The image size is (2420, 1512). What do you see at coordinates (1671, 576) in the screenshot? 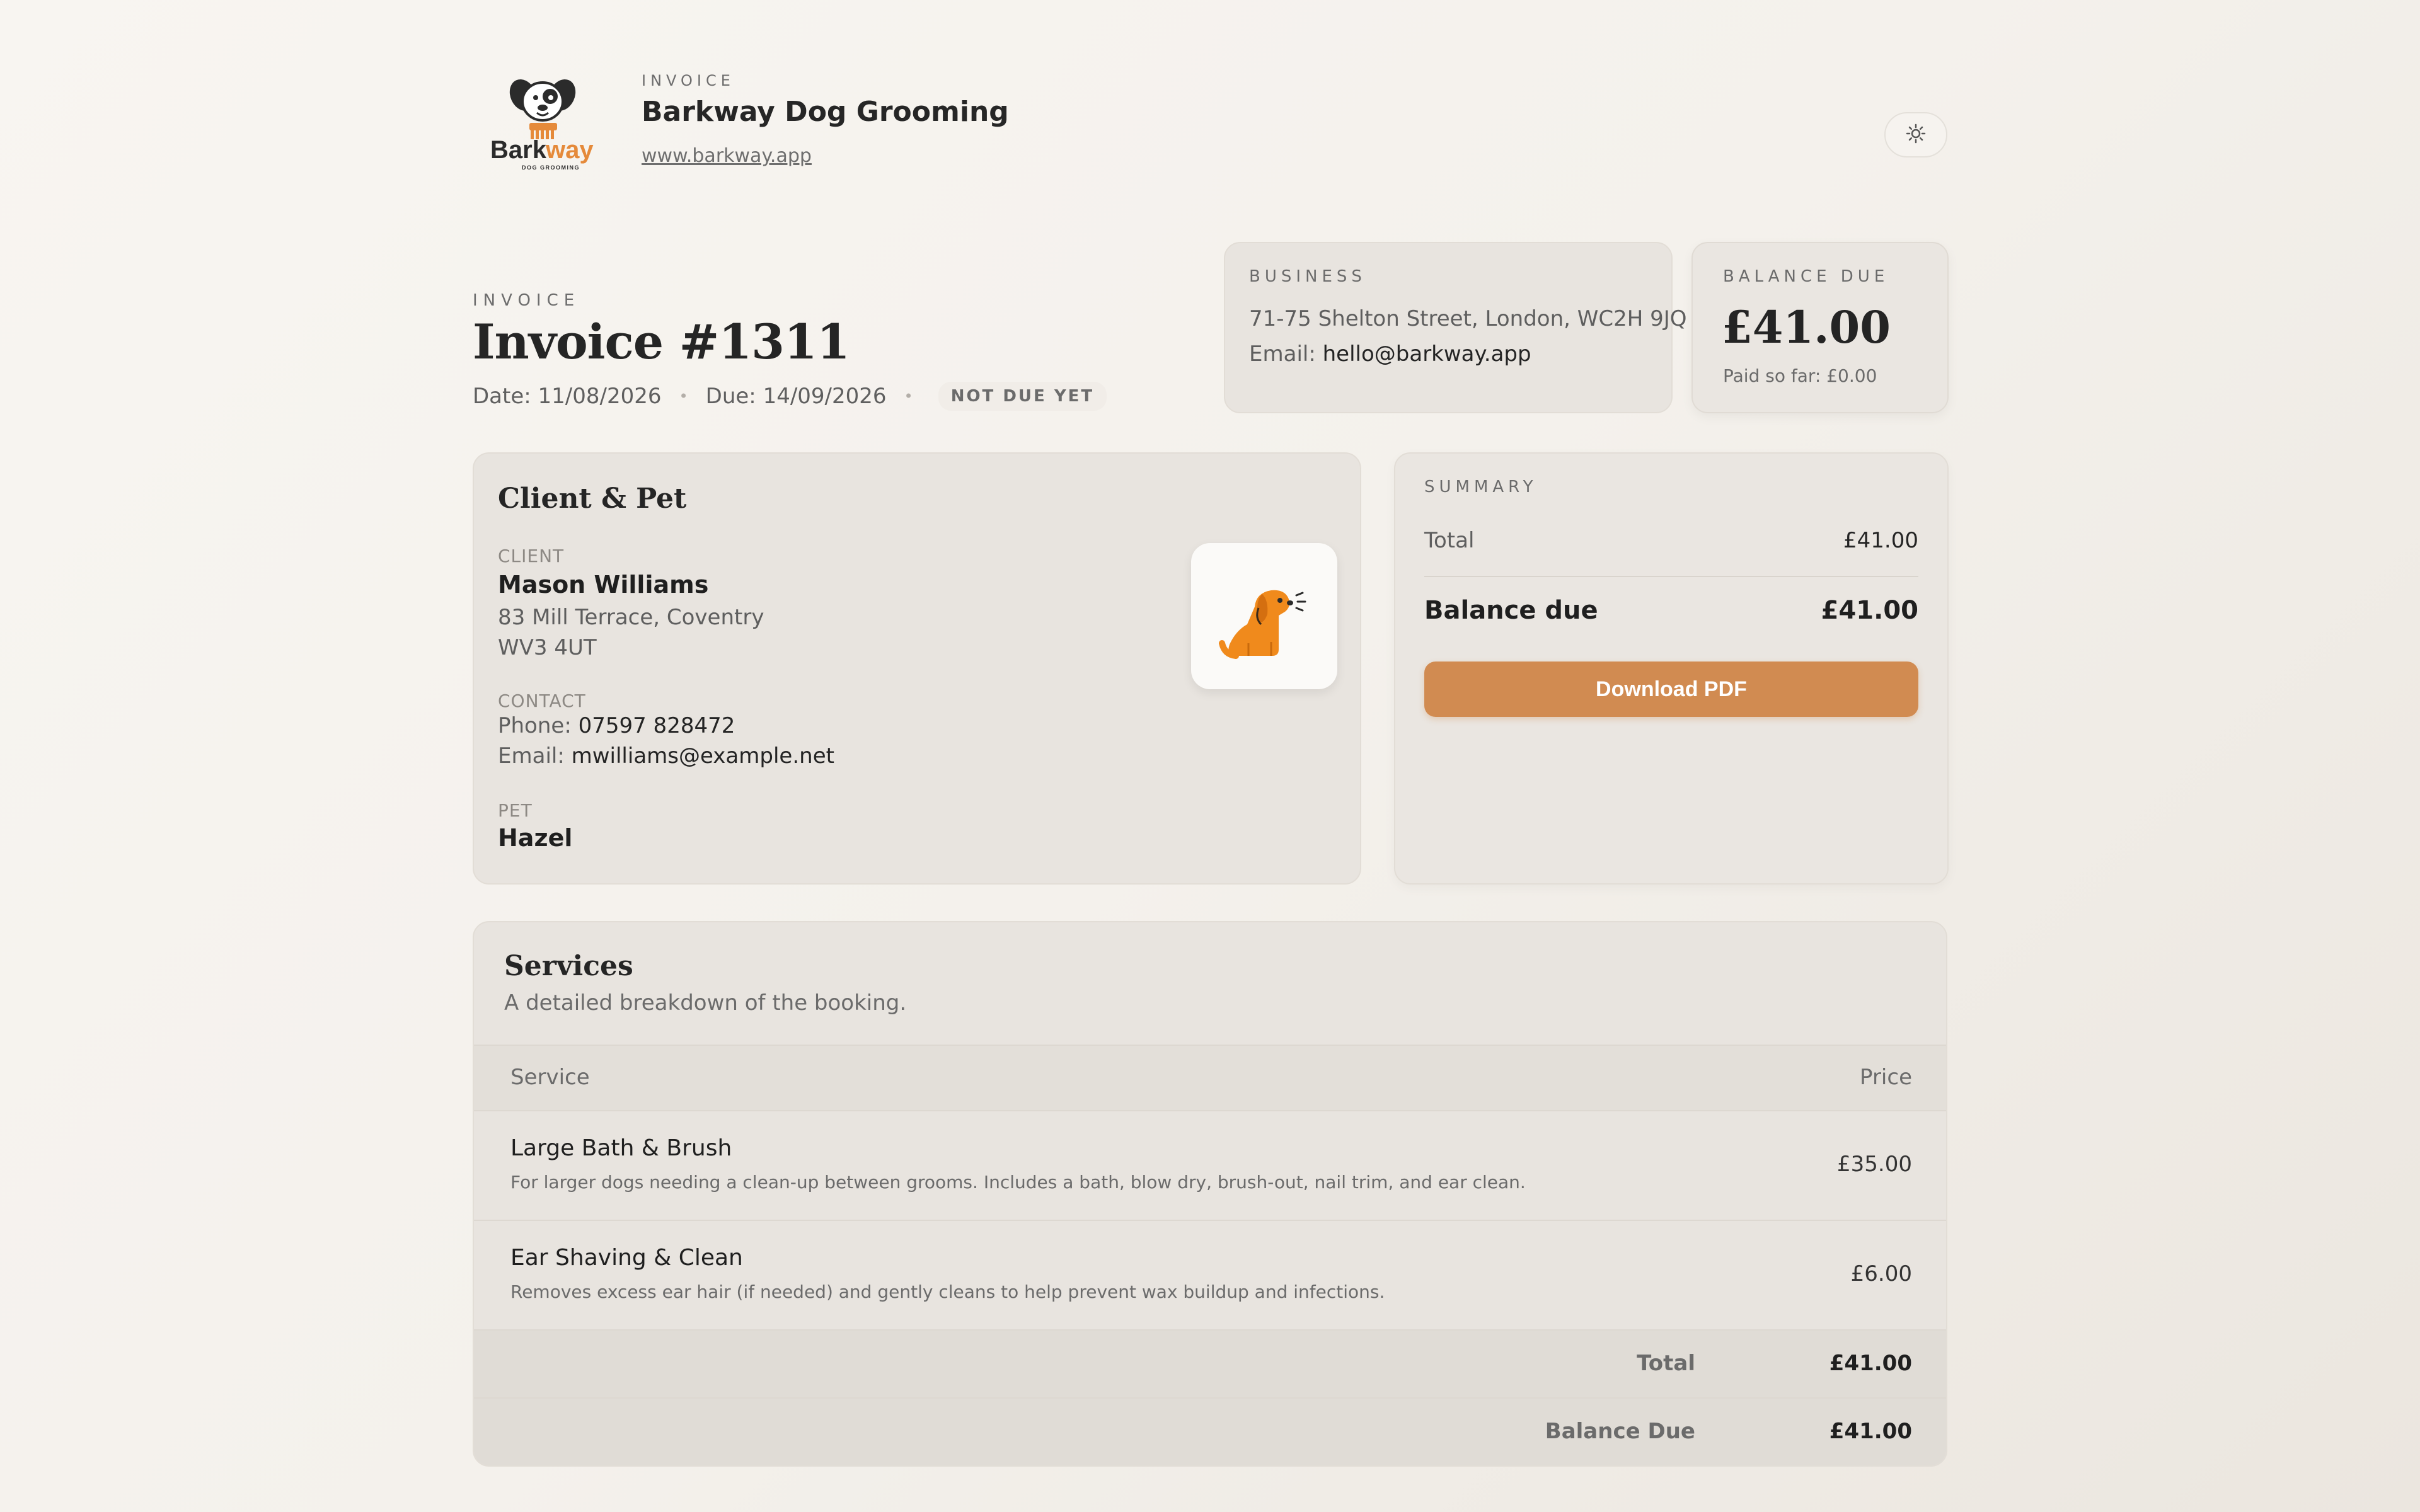
I see `summary-divider` at bounding box center [1671, 576].